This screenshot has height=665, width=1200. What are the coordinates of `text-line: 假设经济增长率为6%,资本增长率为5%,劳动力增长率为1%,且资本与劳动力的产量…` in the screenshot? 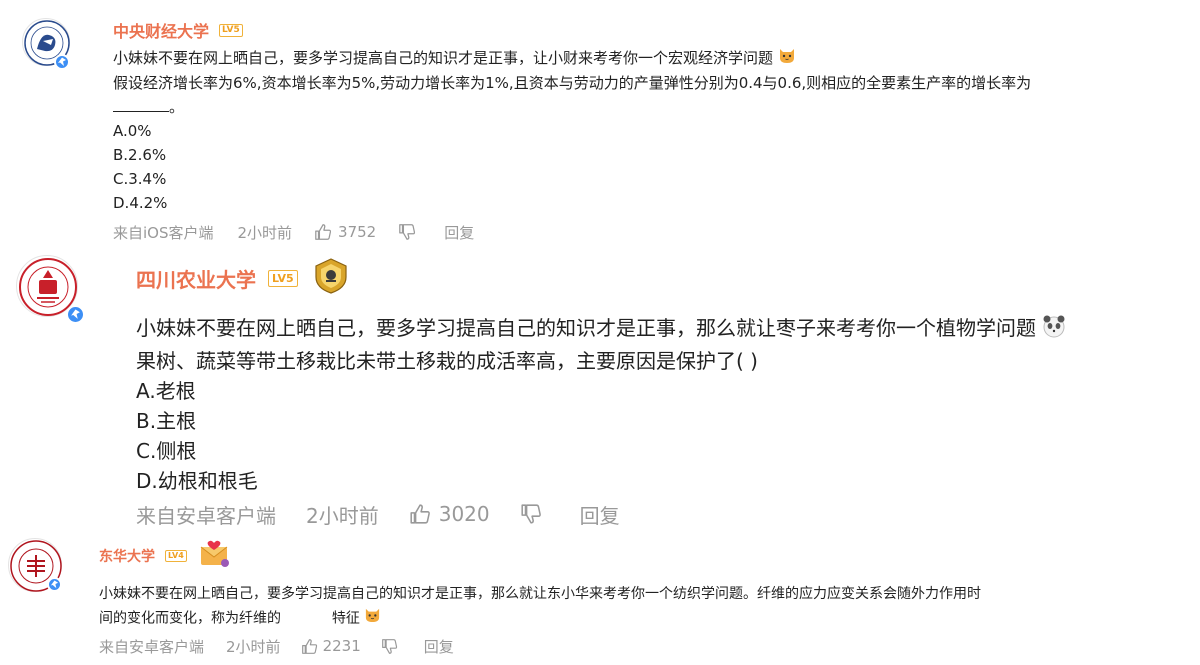 It's located at (572, 83).